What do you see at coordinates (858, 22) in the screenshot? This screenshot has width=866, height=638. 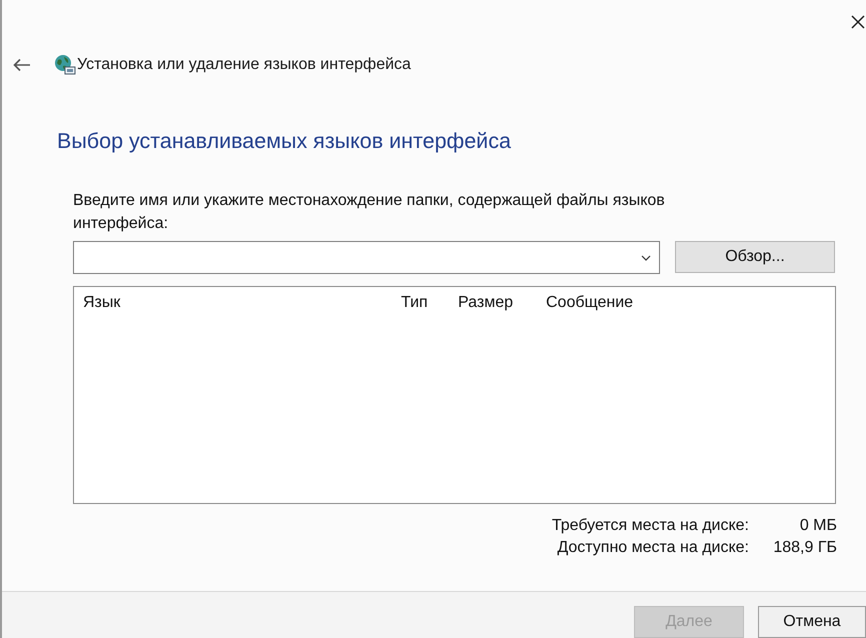 I see `close-icon` at bounding box center [858, 22].